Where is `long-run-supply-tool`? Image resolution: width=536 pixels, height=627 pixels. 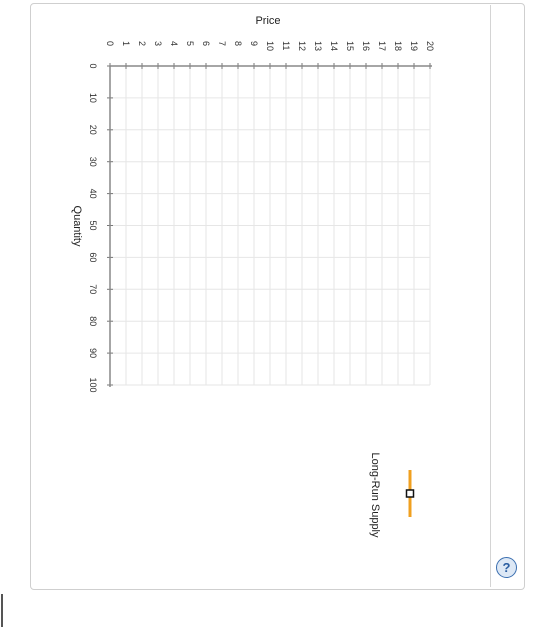 long-run-supply-tool is located at coordinates (410, 493).